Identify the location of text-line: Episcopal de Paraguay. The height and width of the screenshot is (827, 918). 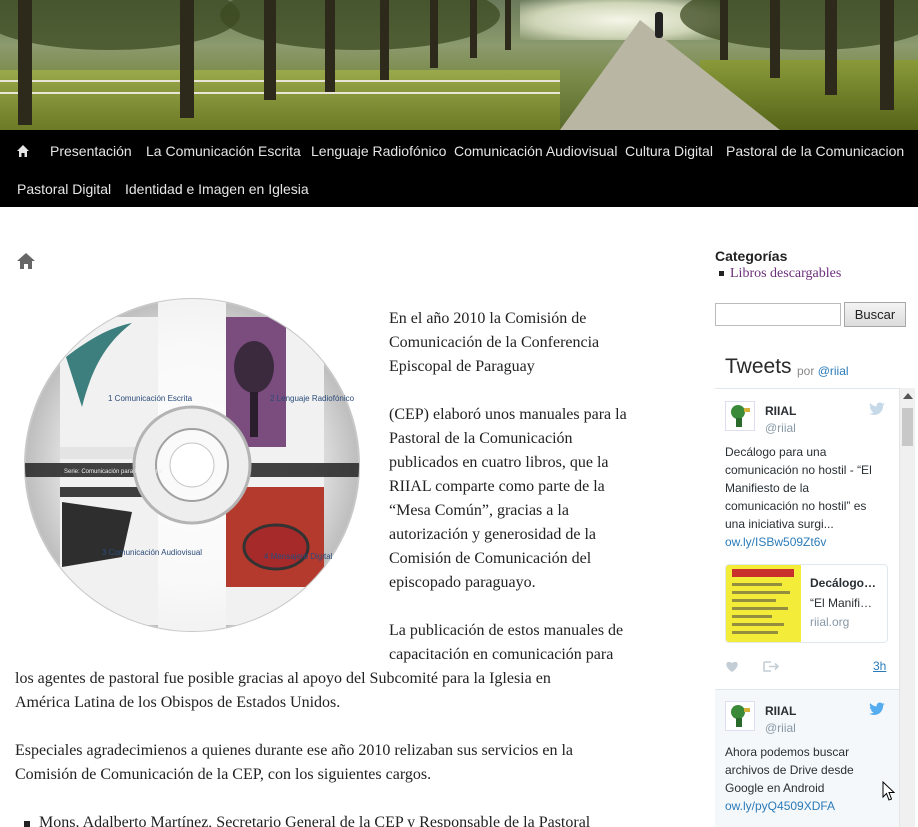
(462, 366).